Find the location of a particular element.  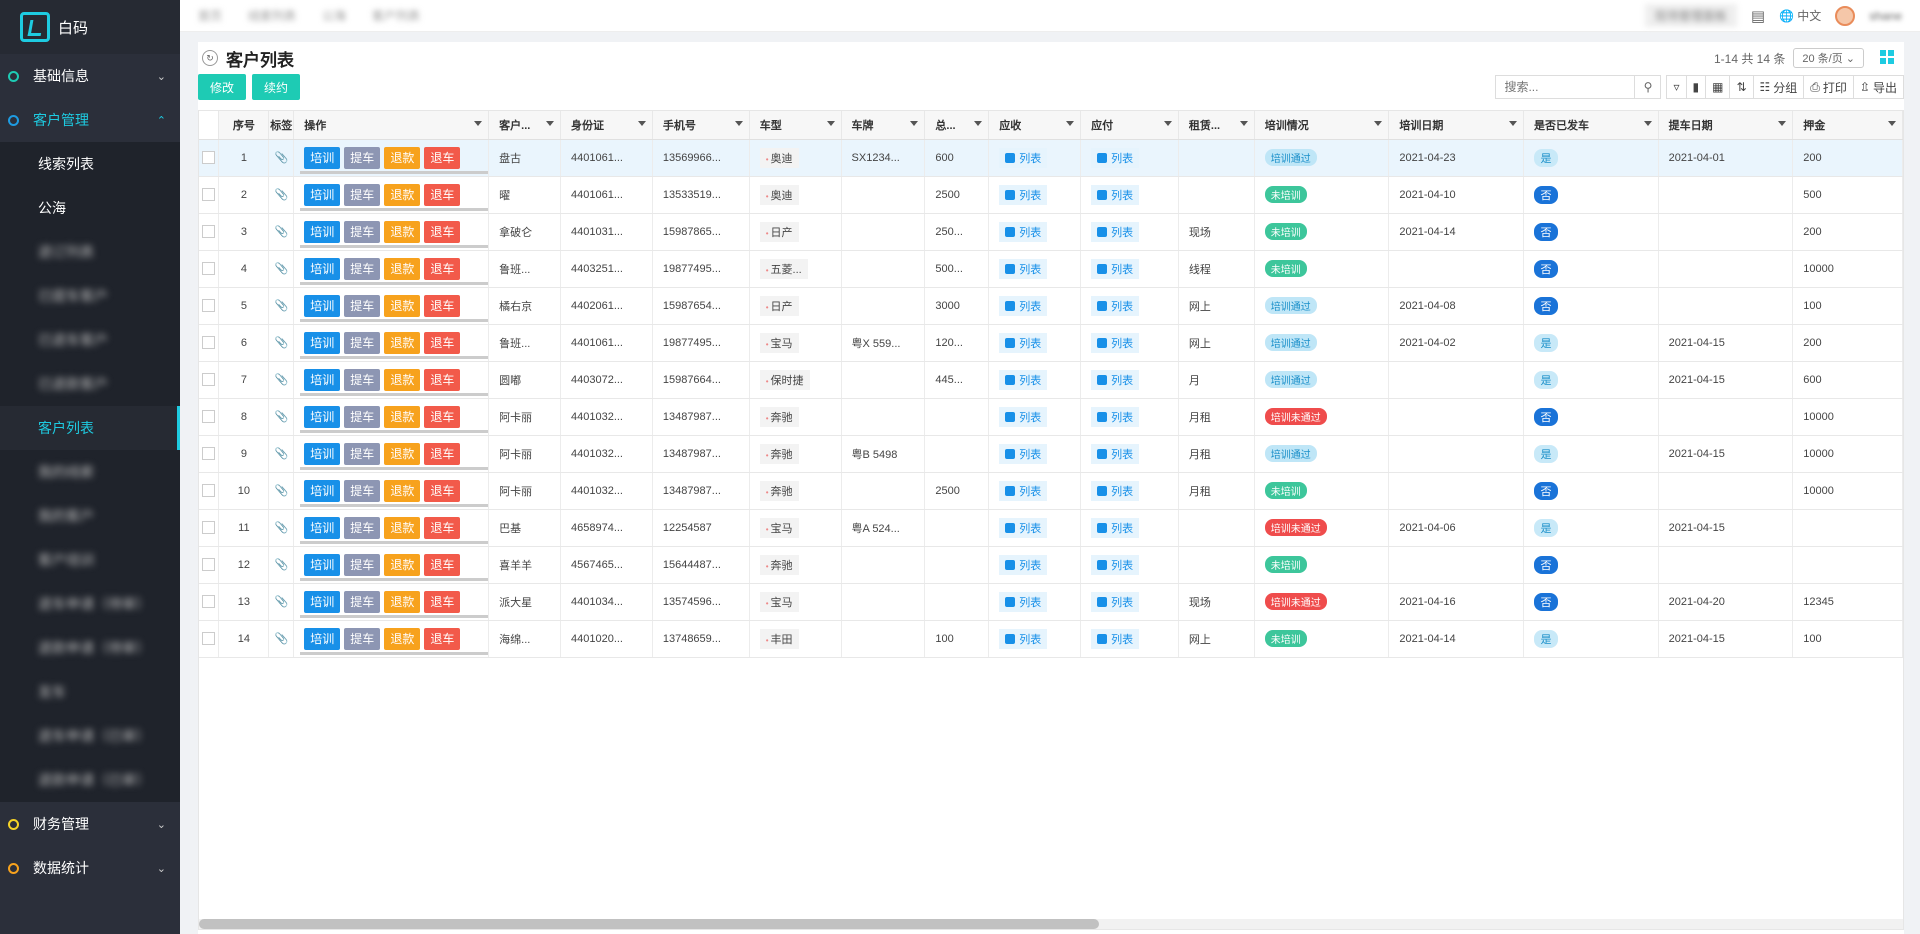

renew-button: 续约 is located at coordinates (276, 87).